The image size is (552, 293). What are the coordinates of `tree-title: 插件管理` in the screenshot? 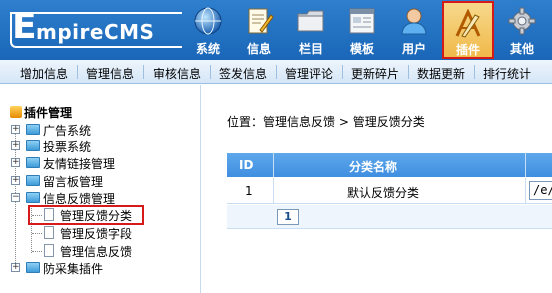 It's located at (41, 112).